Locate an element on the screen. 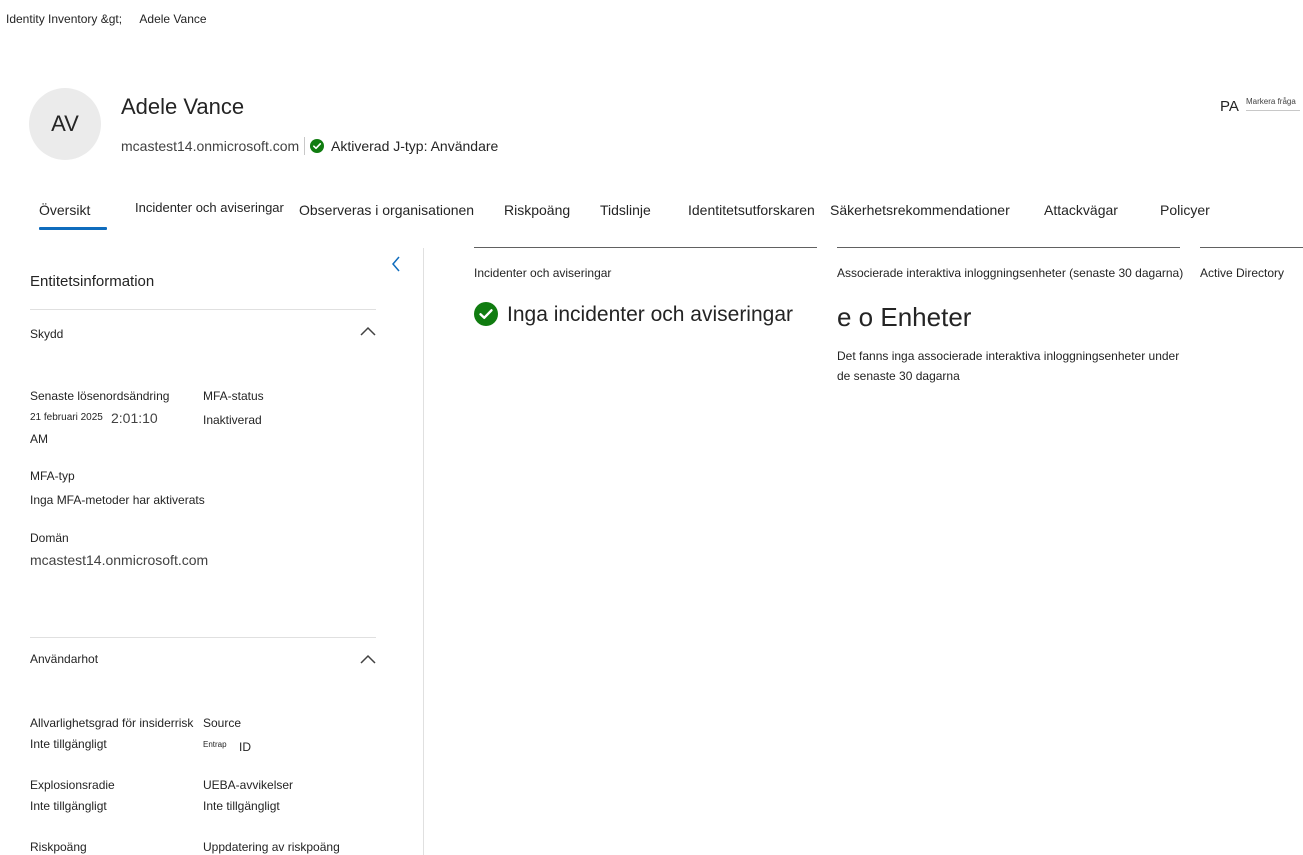 This screenshot has height=855, width=1303. insider-risk-value: Inte tillgängligt is located at coordinates (68, 744).